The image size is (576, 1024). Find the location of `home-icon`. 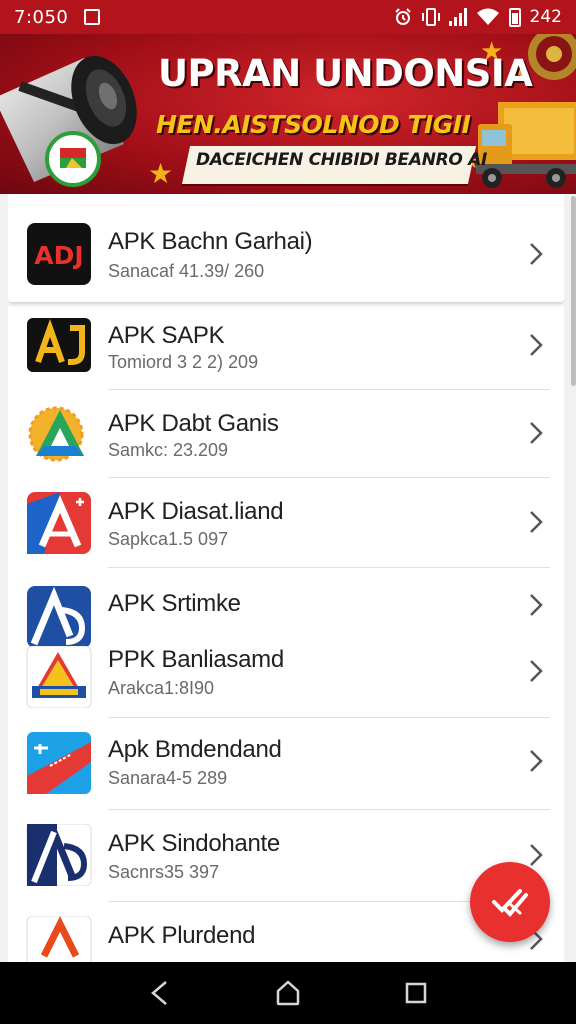

home-icon is located at coordinates (288, 993).